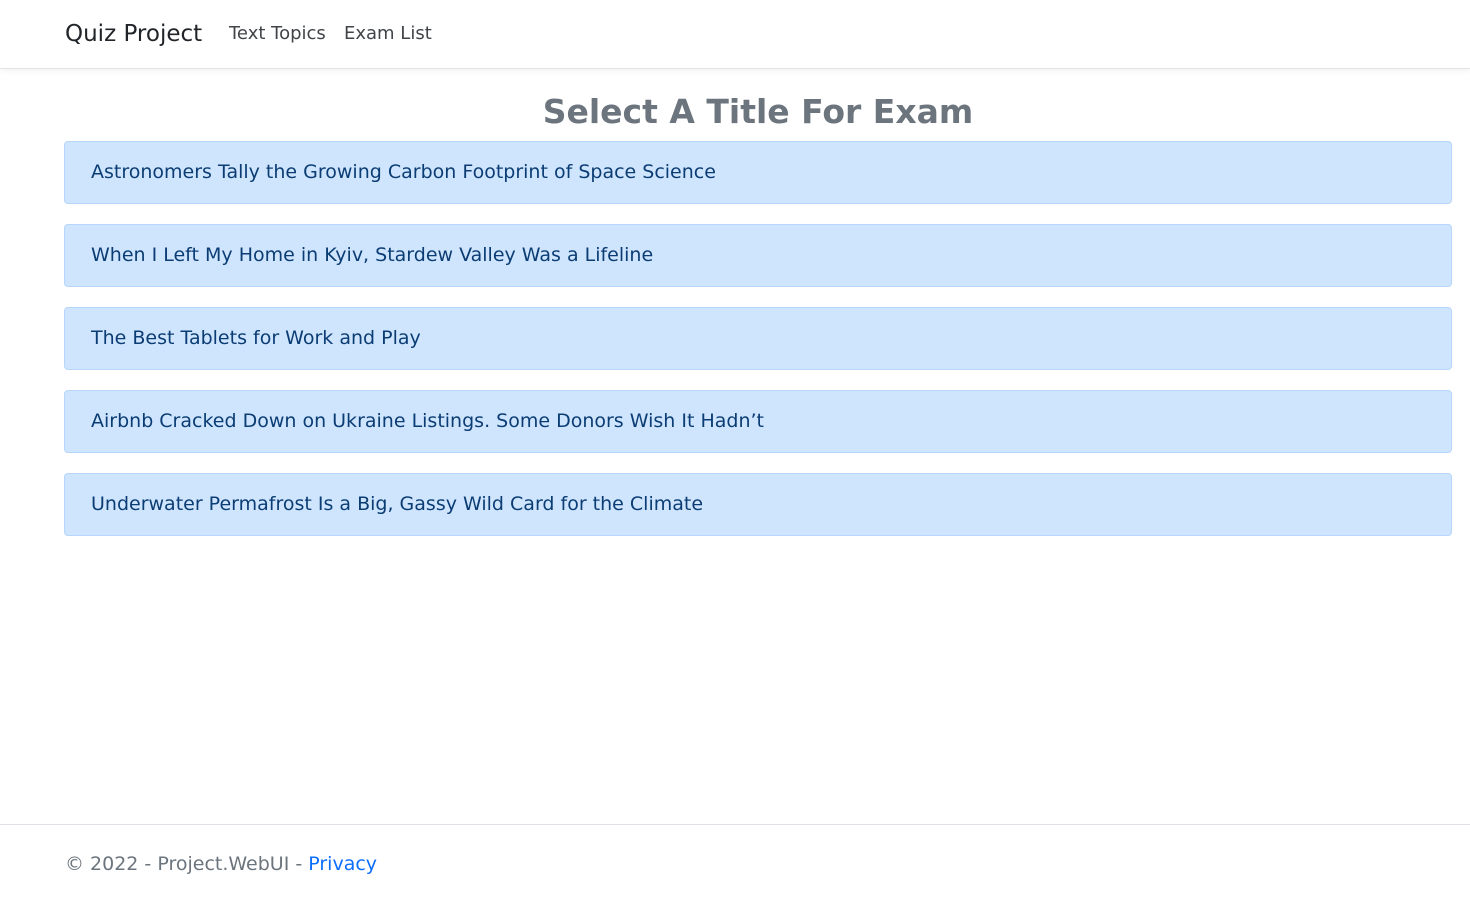  Describe the element at coordinates (187, 864) in the screenshot. I see `footer-copyright: © 2022 - Project.WebUI -` at that location.